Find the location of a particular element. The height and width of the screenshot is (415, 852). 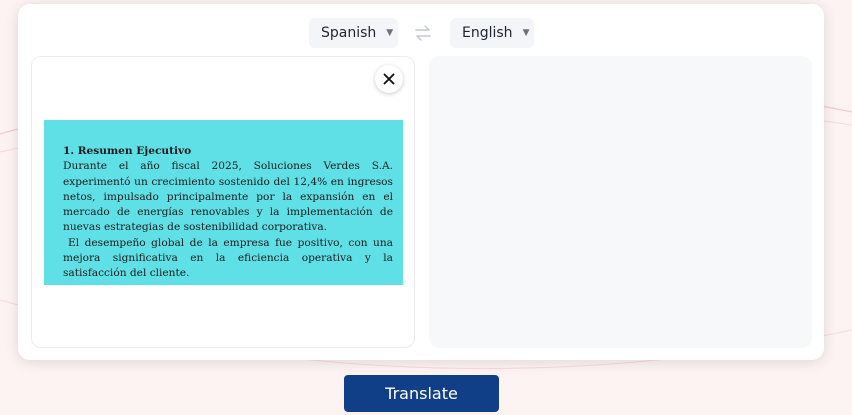

close-button is located at coordinates (389, 79).